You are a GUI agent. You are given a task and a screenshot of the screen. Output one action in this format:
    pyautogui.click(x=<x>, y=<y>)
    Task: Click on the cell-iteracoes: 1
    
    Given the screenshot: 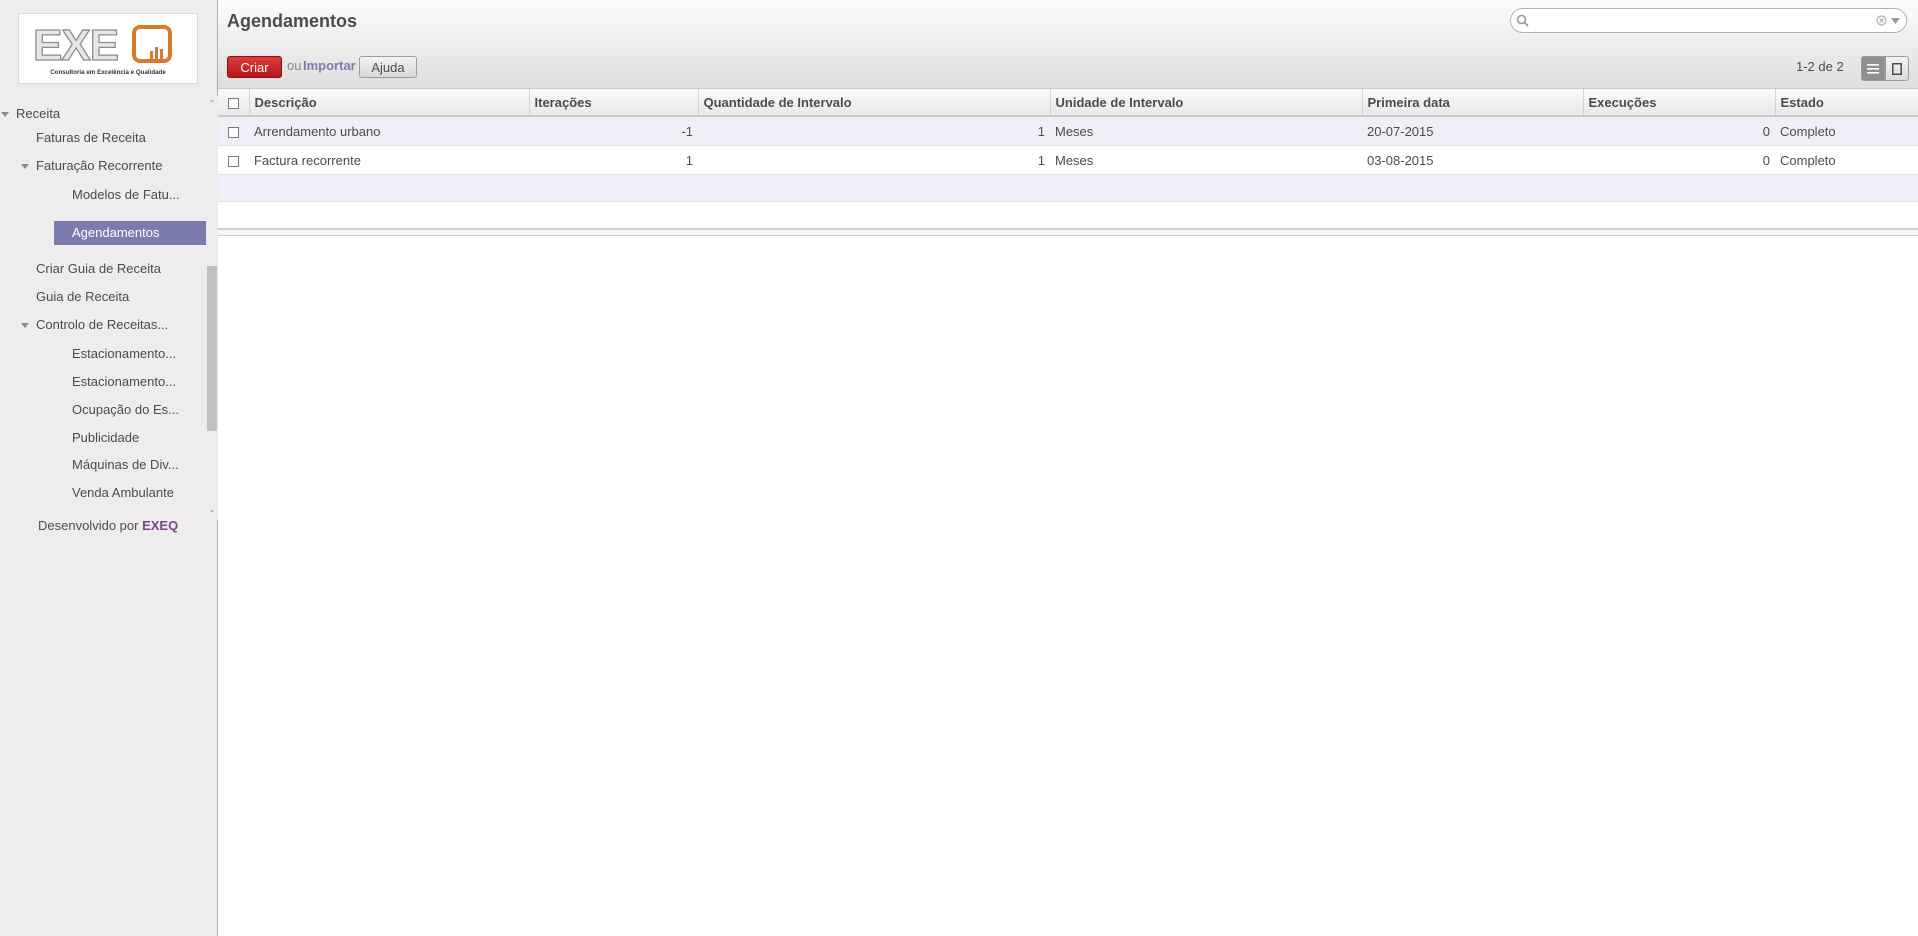 What is the action you would take?
    pyautogui.click(x=613, y=160)
    